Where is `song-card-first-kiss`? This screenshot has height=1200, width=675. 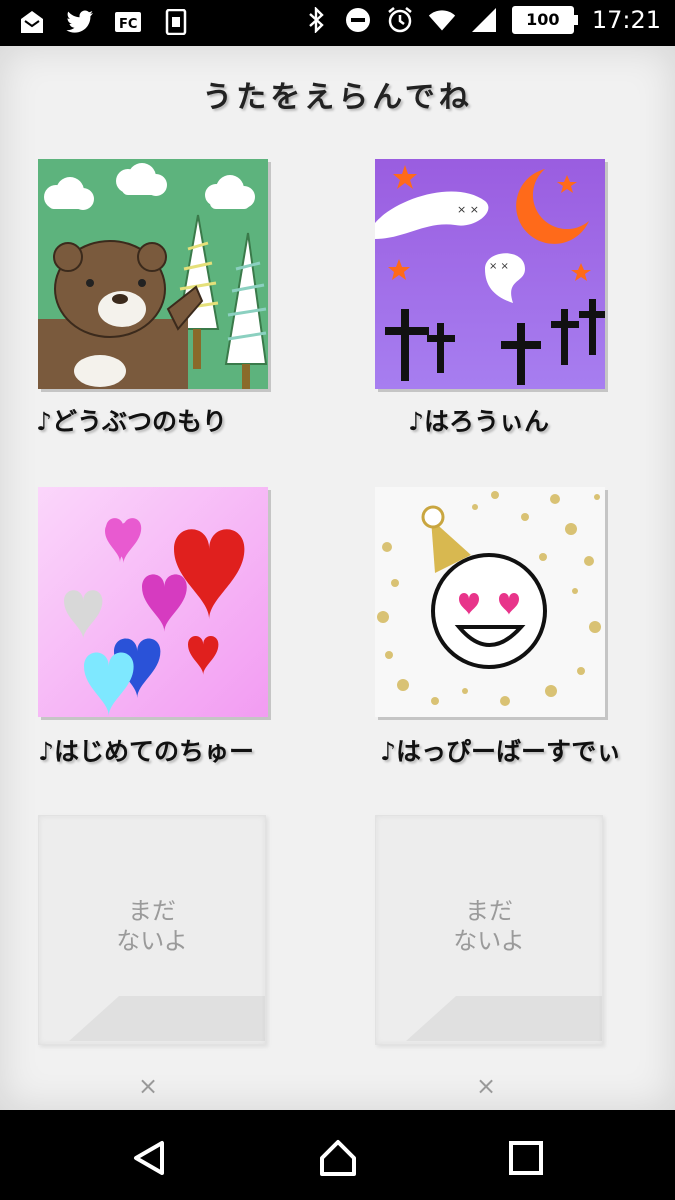 song-card-first-kiss is located at coordinates (180, 604).